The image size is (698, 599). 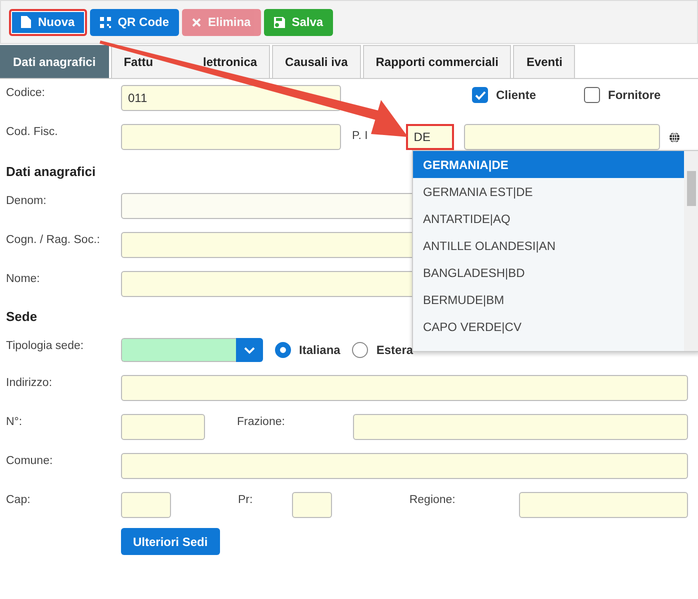 I want to click on checkmark-icon, so click(x=480, y=95).